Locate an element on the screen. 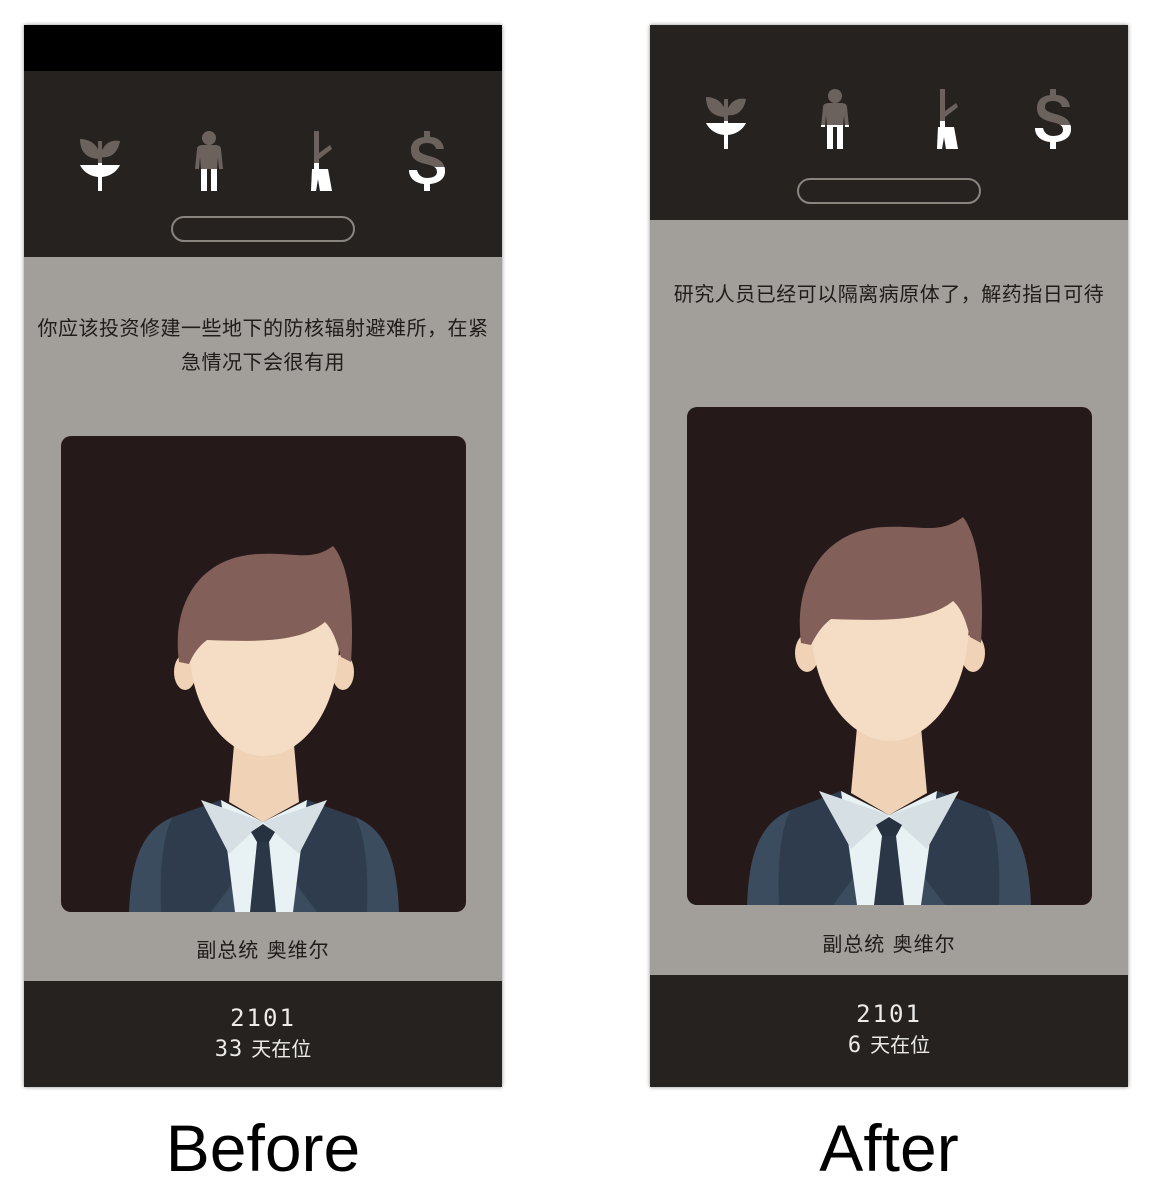 The height and width of the screenshot is (1200, 1151). days-count: 33 is located at coordinates (229, 1049).